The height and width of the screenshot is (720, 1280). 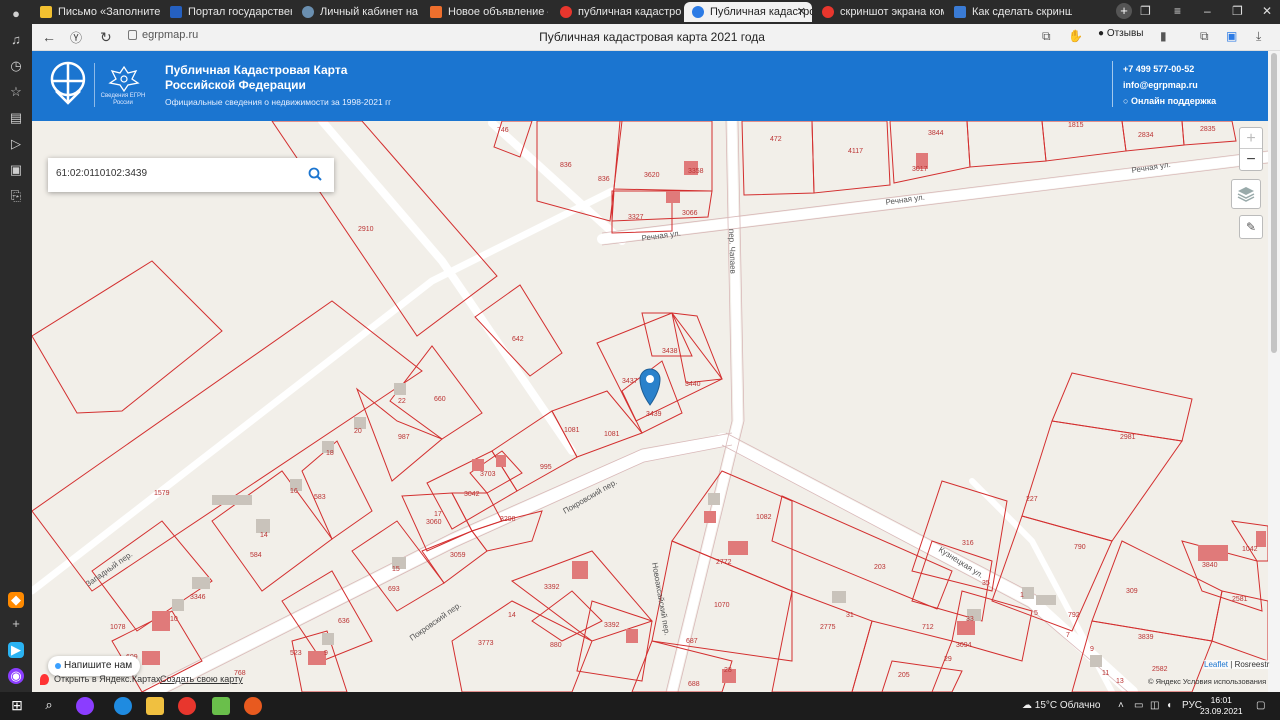 I want to click on tray-chevron-icon: ˄, so click(x=1121, y=705).